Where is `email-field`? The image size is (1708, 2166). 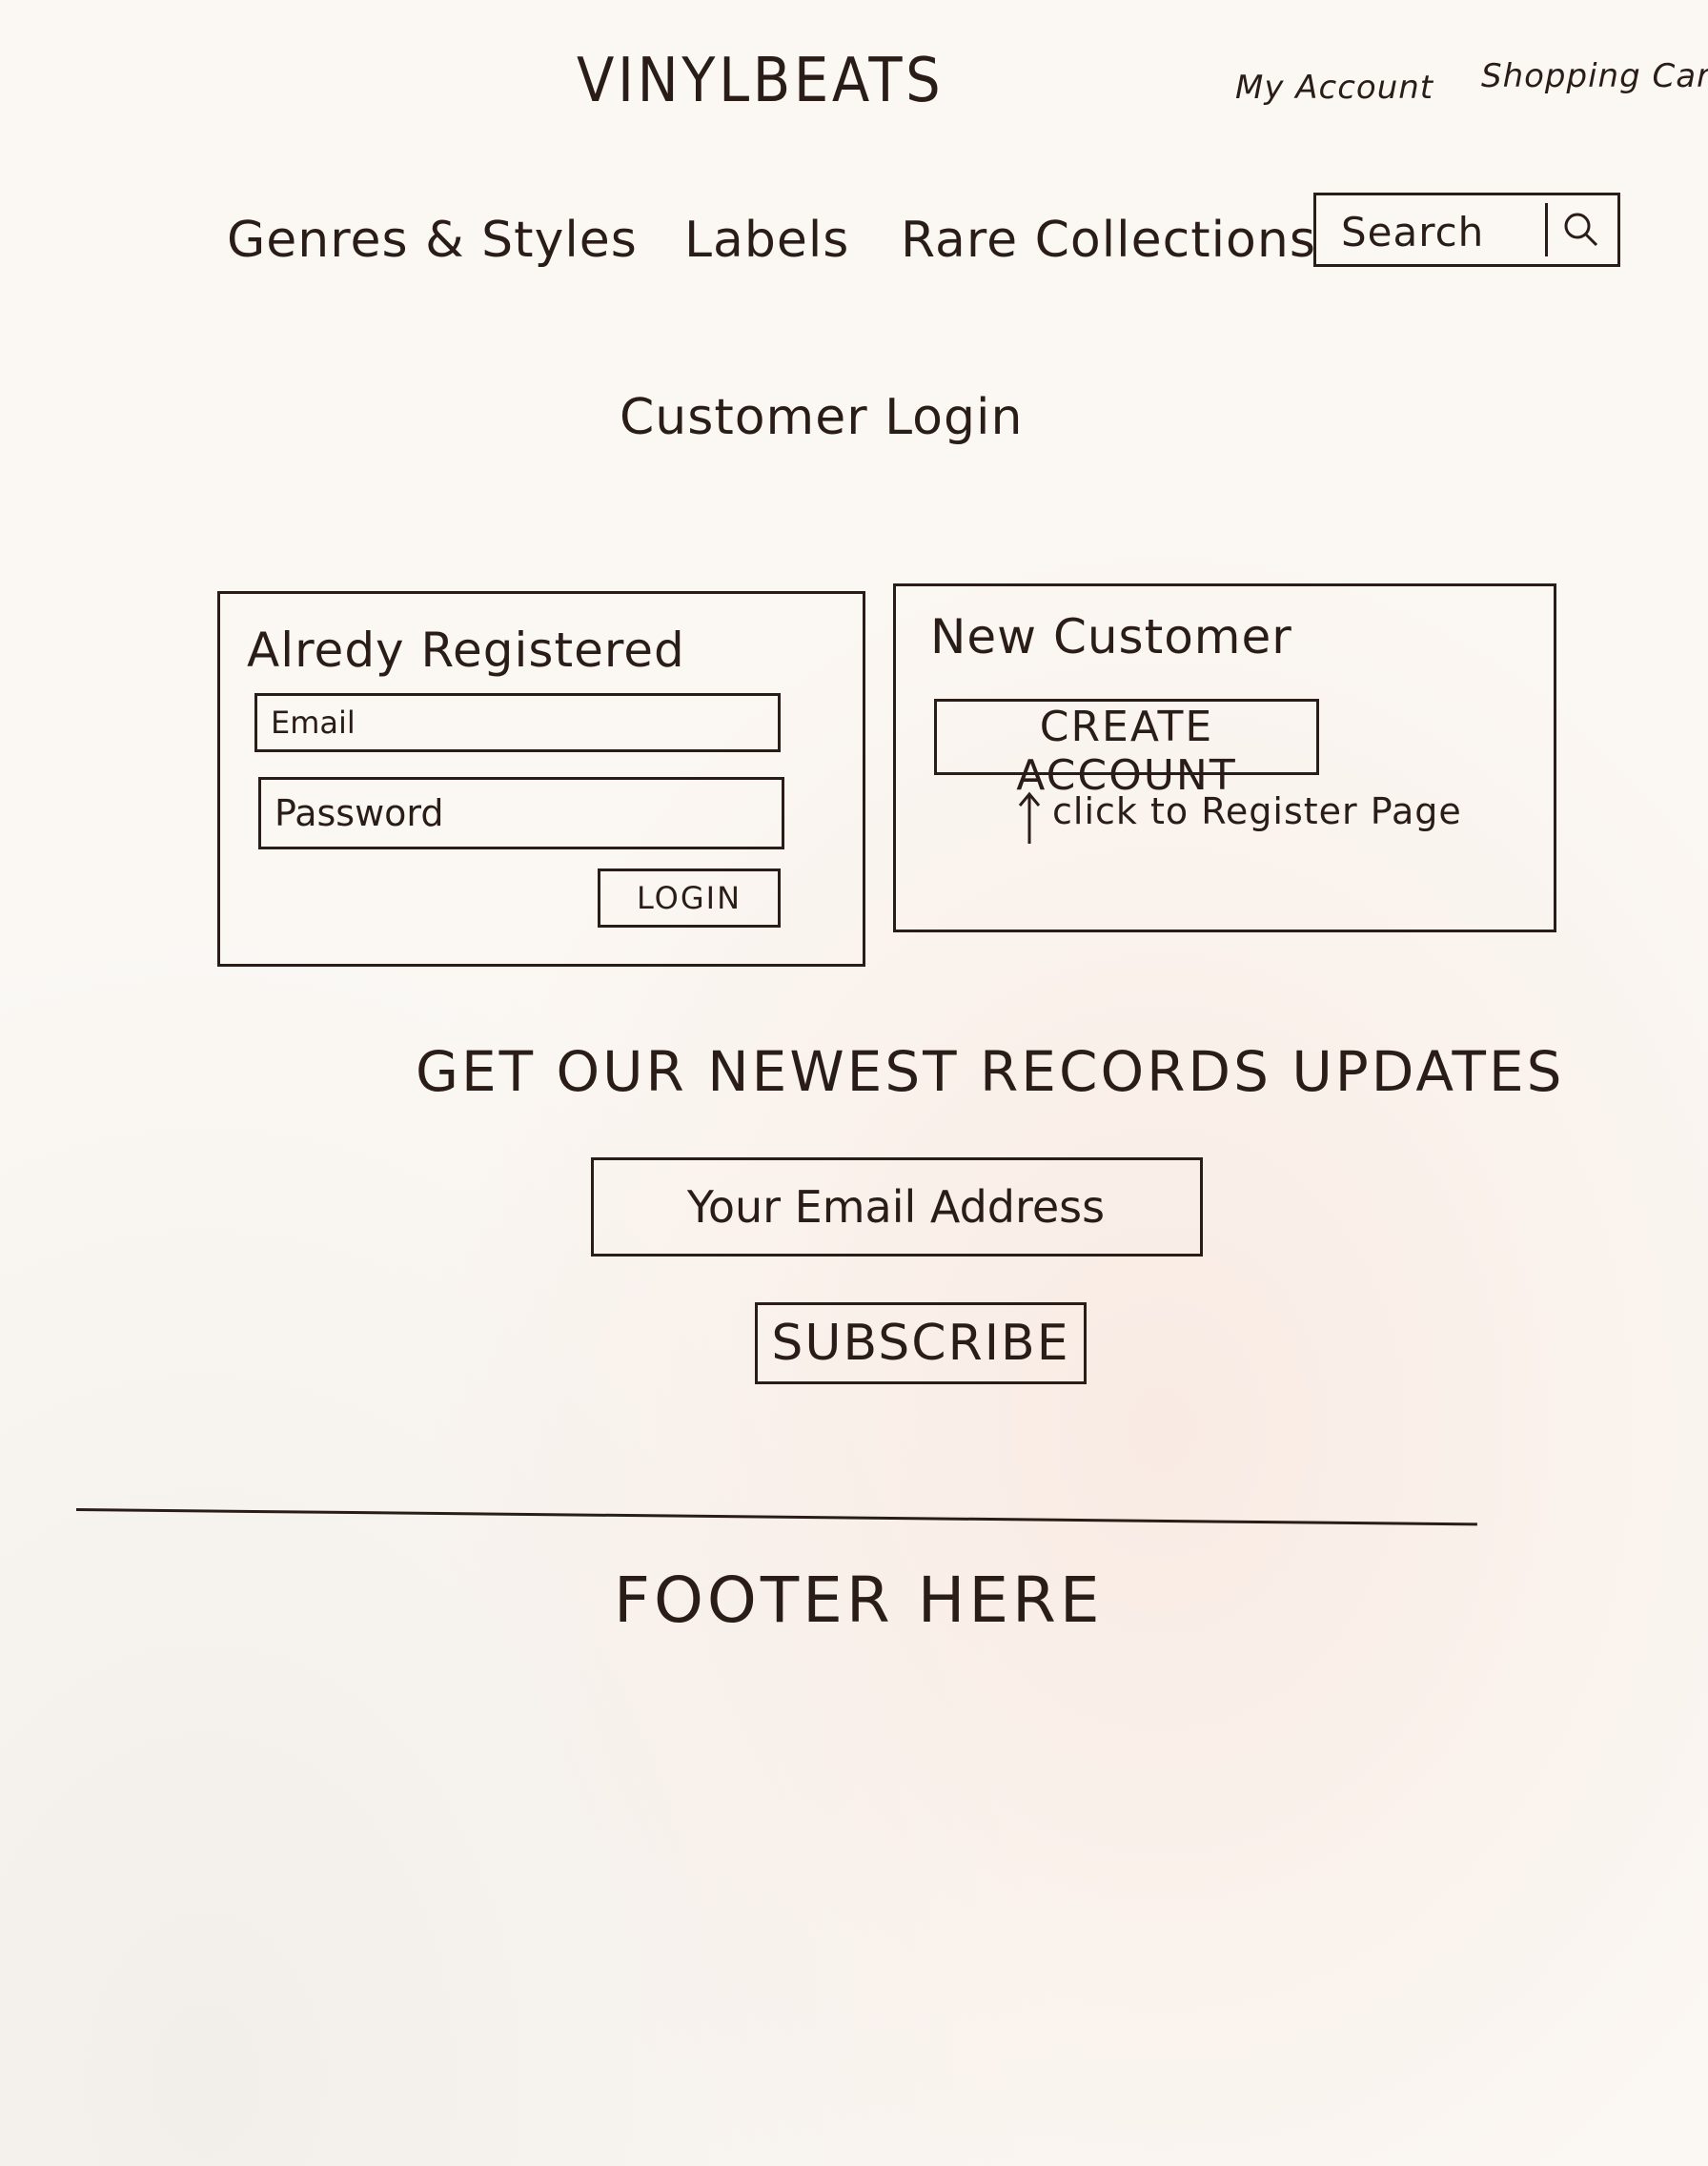
email-field is located at coordinates (517, 722).